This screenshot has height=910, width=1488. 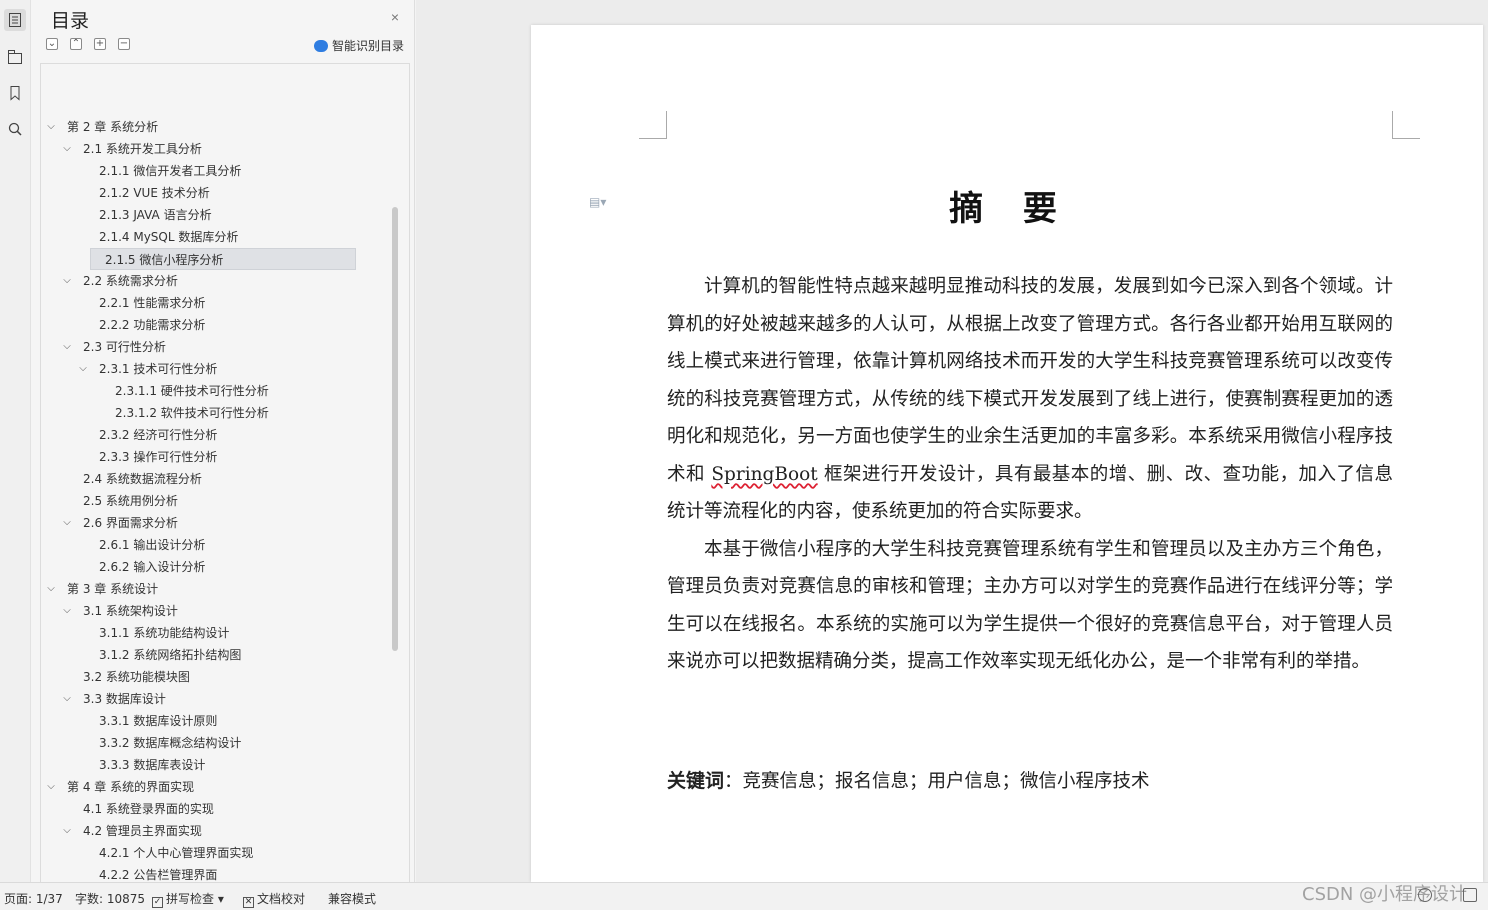 What do you see at coordinates (216, 215) in the screenshot?
I see `toc-item: 2.1.3 JAVA 语言分析` at bounding box center [216, 215].